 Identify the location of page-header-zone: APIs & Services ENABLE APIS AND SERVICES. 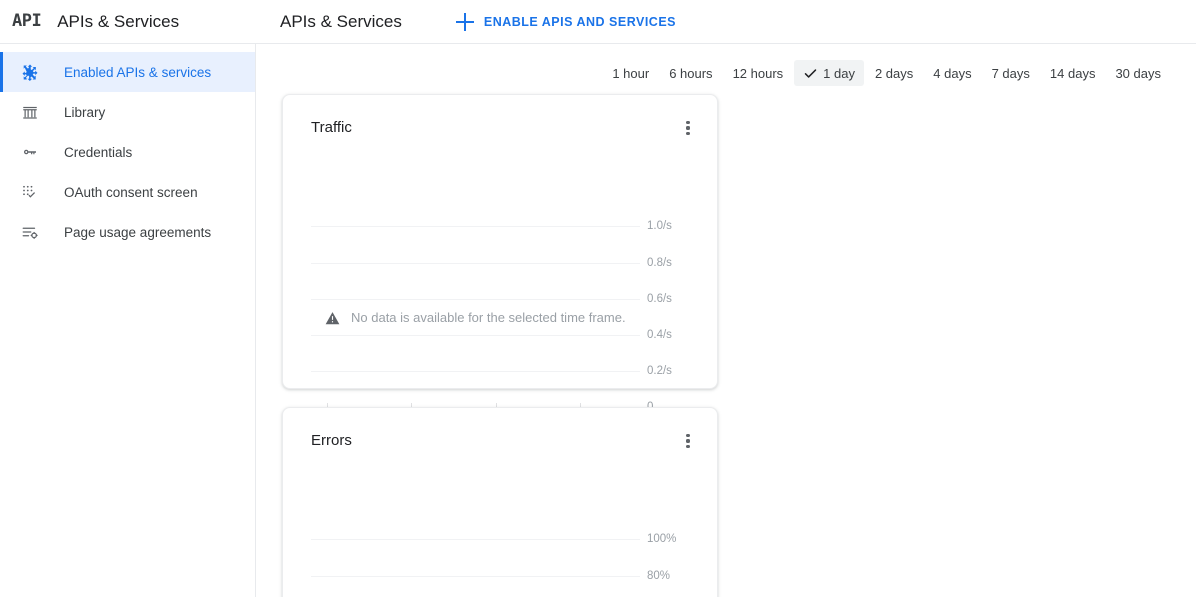
(469, 22).